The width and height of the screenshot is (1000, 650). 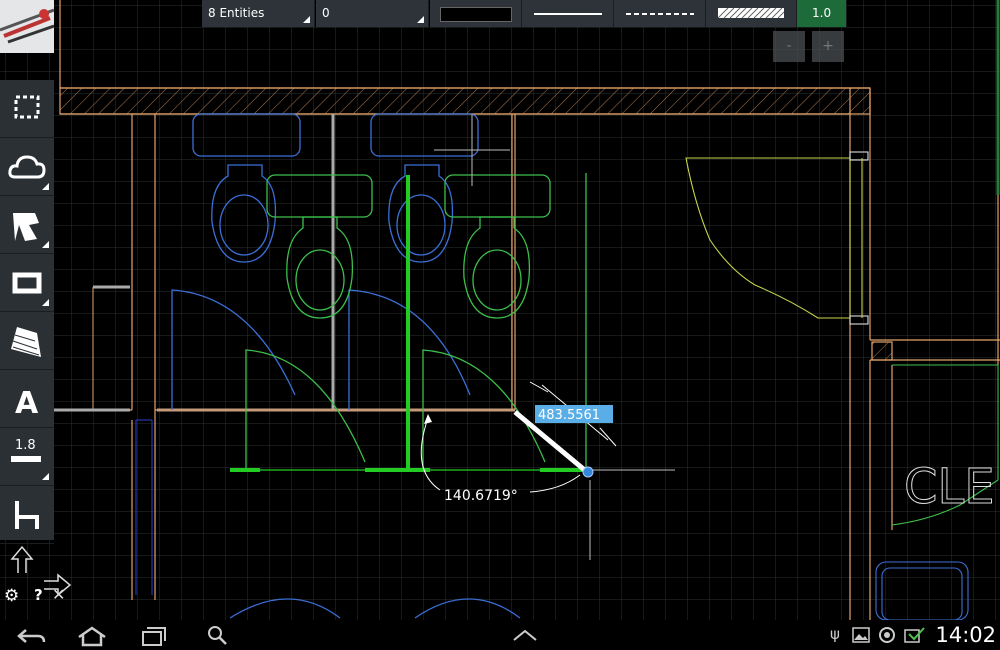 What do you see at coordinates (965, 635) in the screenshot?
I see `status-clock: 14:02` at bounding box center [965, 635].